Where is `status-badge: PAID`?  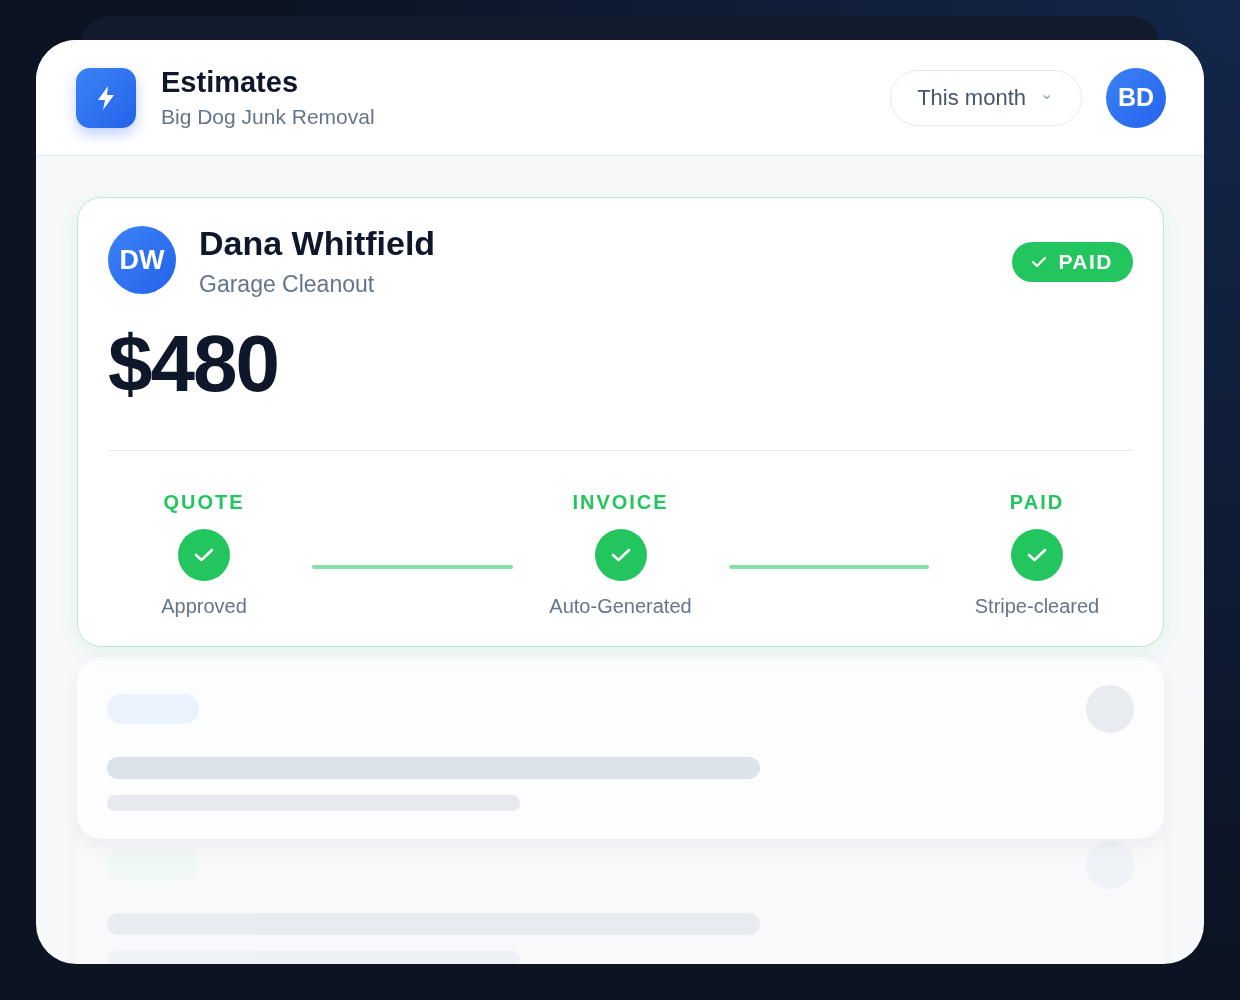 status-badge: PAID is located at coordinates (1072, 262).